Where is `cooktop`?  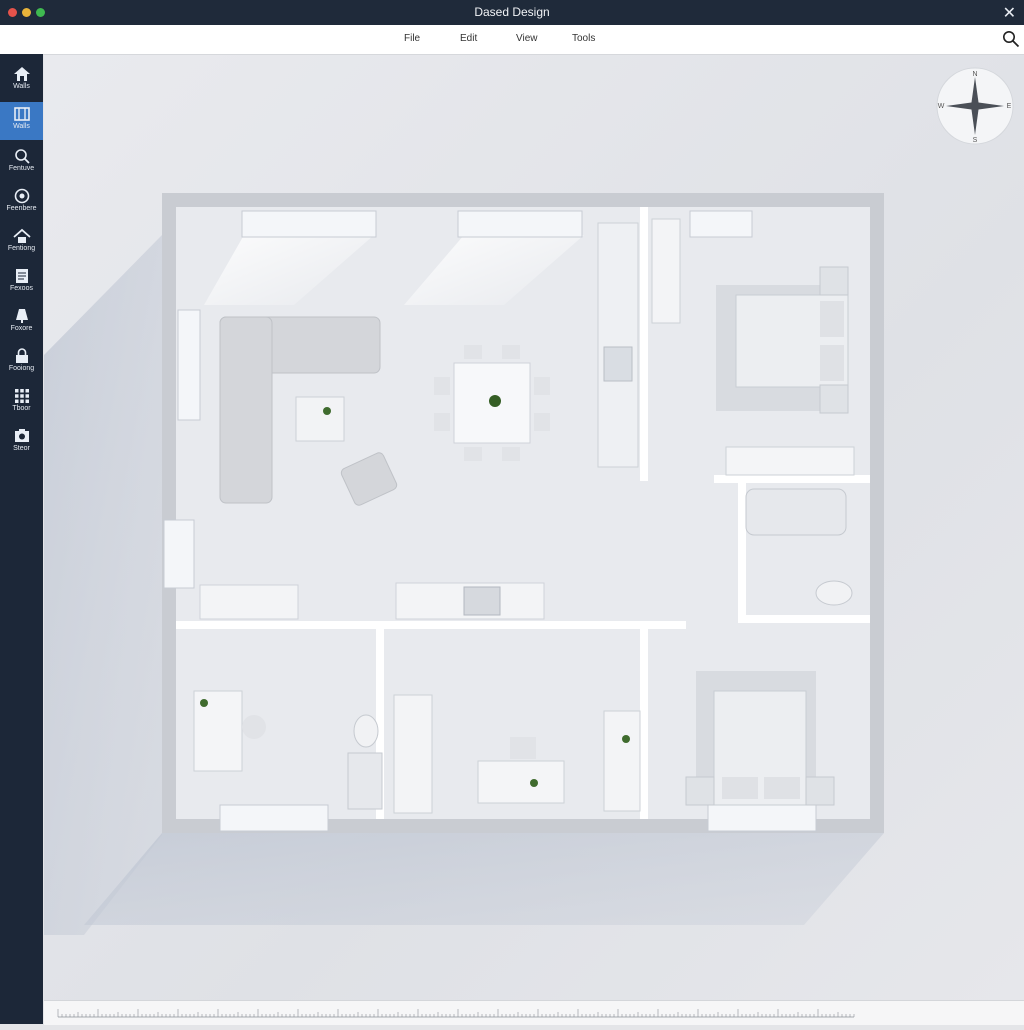
cooktop is located at coordinates (482, 601).